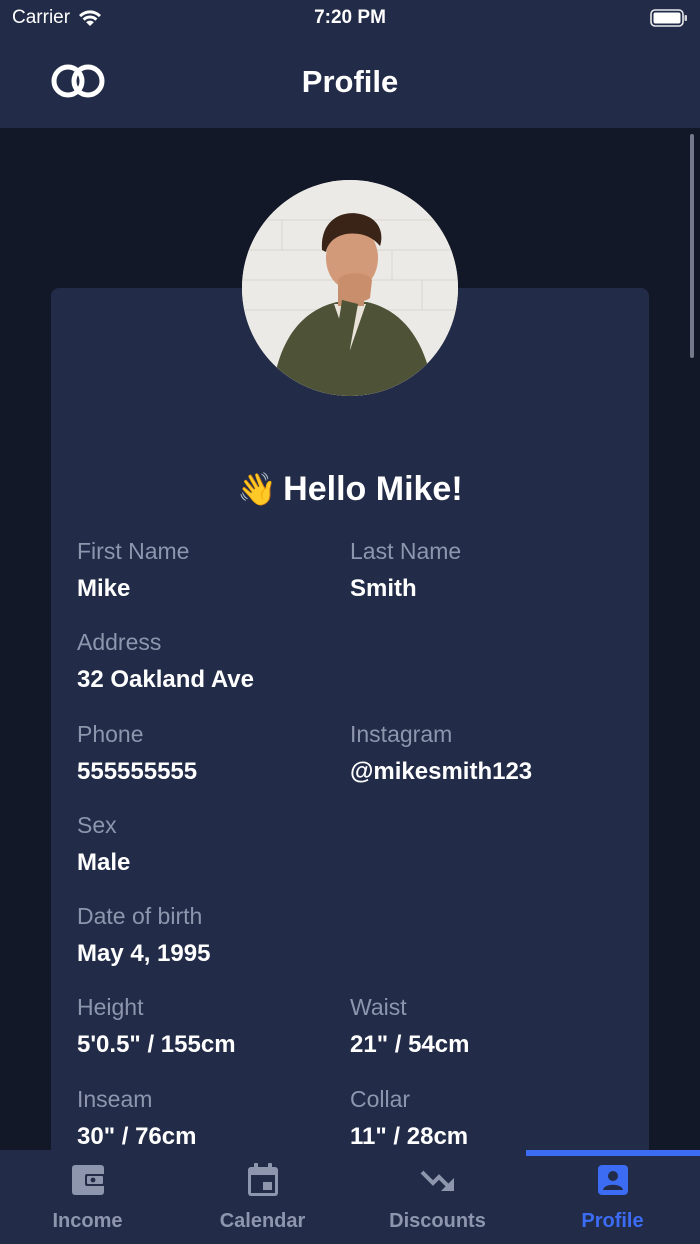 The image size is (700, 1244). I want to click on tab-calendar: Calendar, so click(262, 1197).